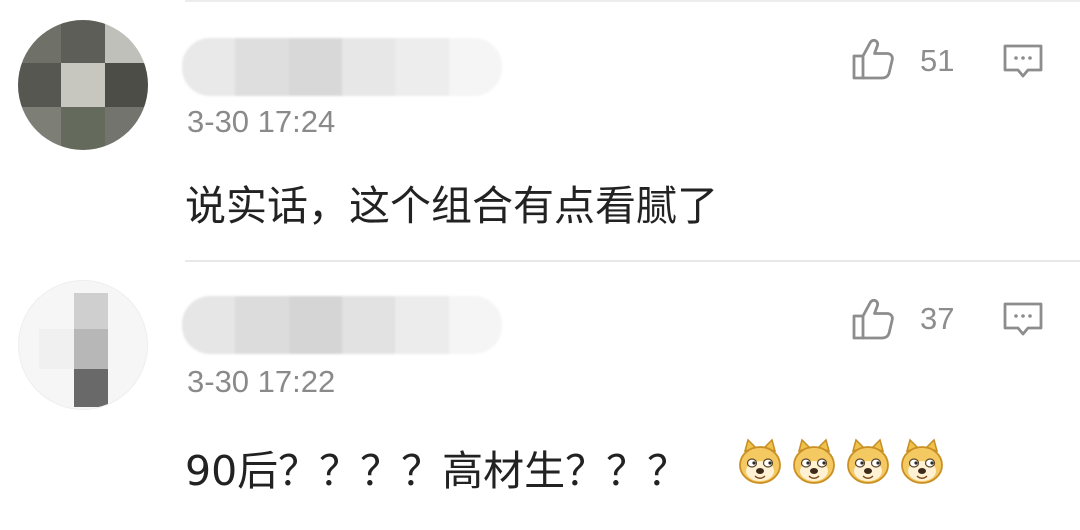 The width and height of the screenshot is (1080, 530). I want to click on like-count: 37, so click(937, 318).